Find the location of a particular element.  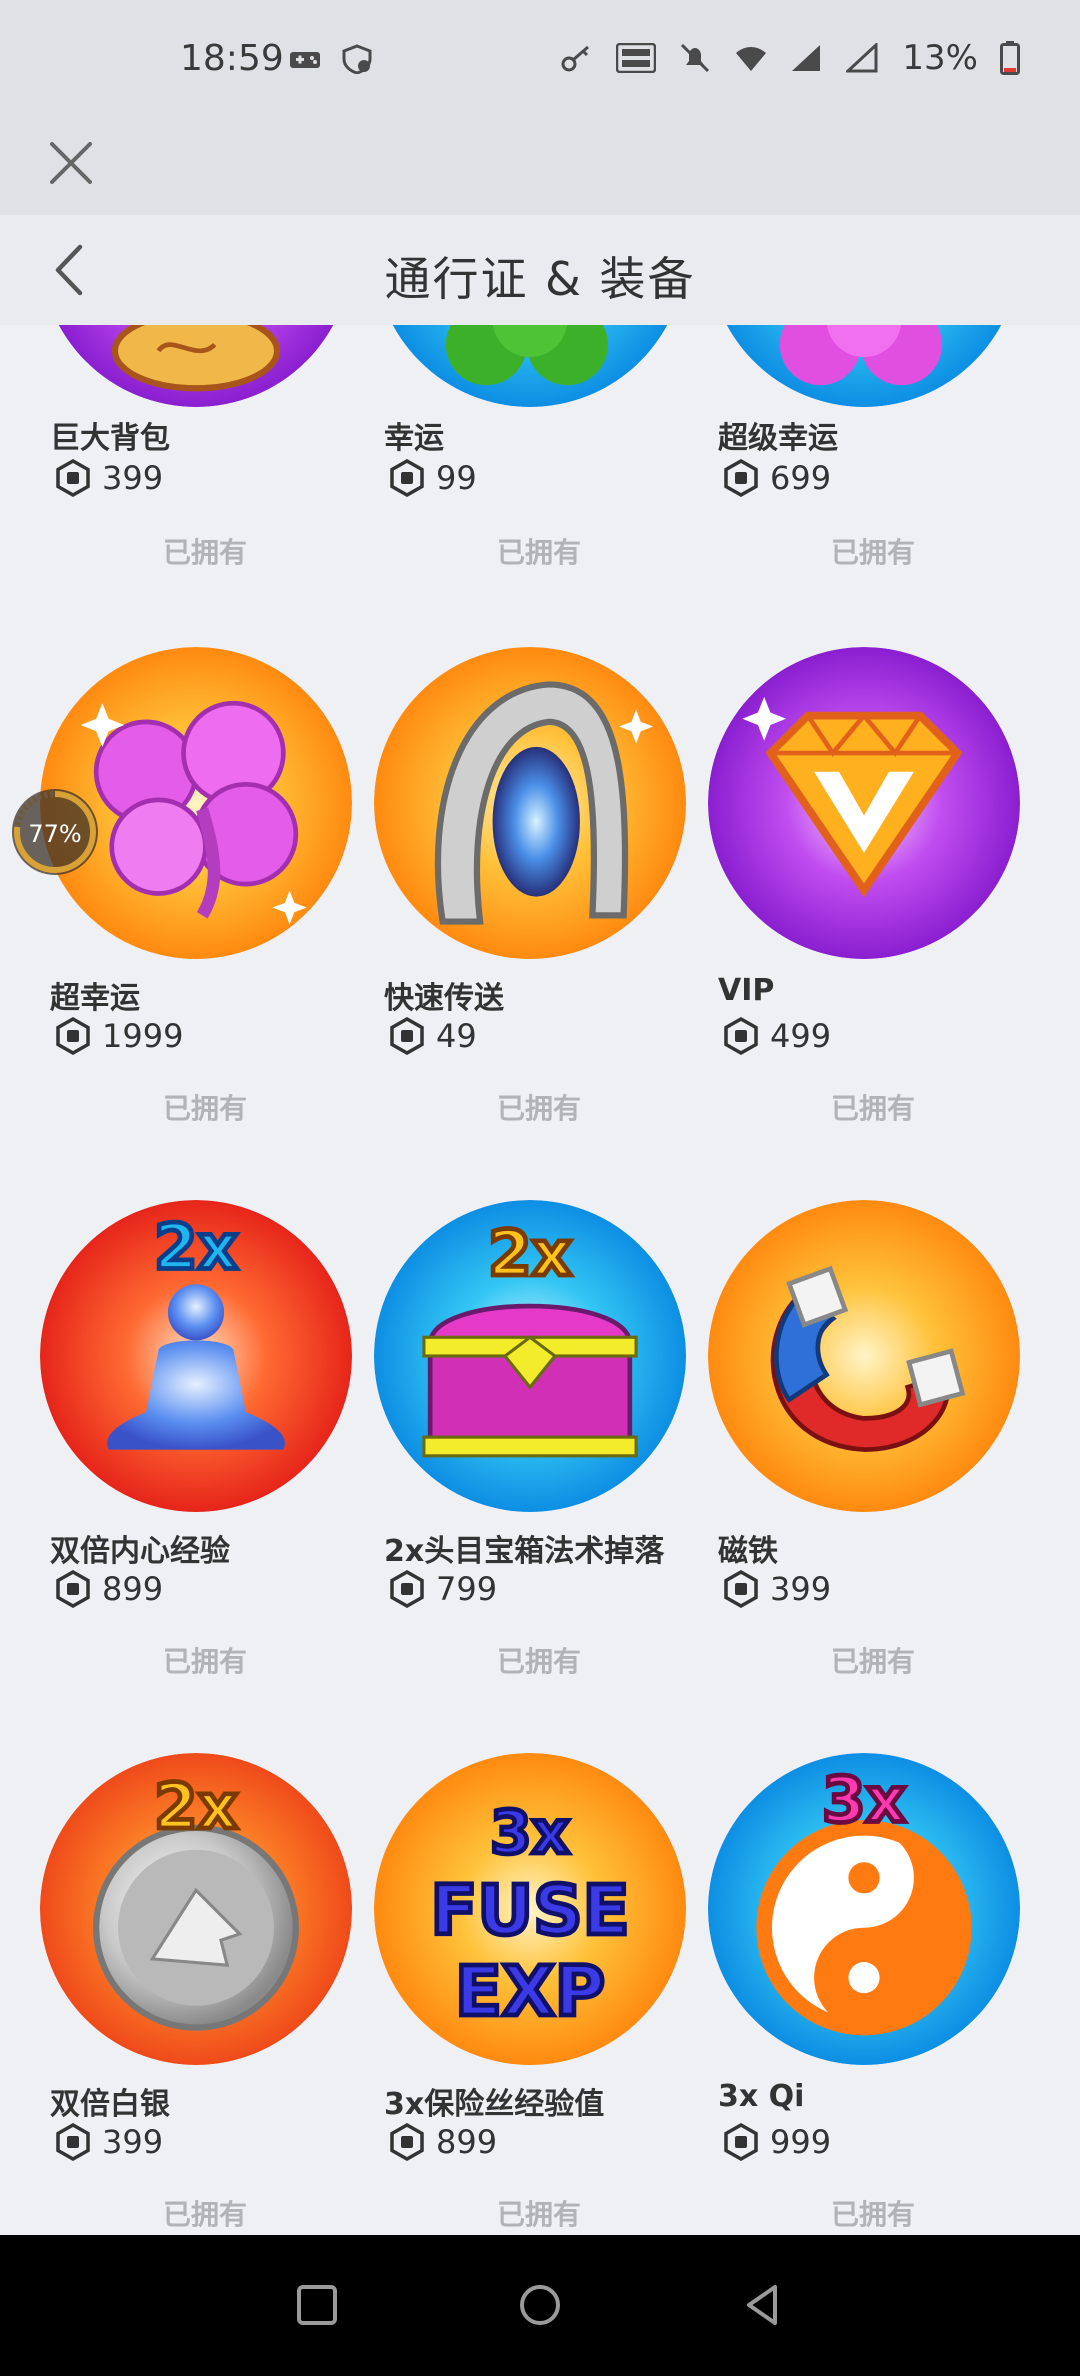

item-name: 幸运 is located at coordinates (414, 438).